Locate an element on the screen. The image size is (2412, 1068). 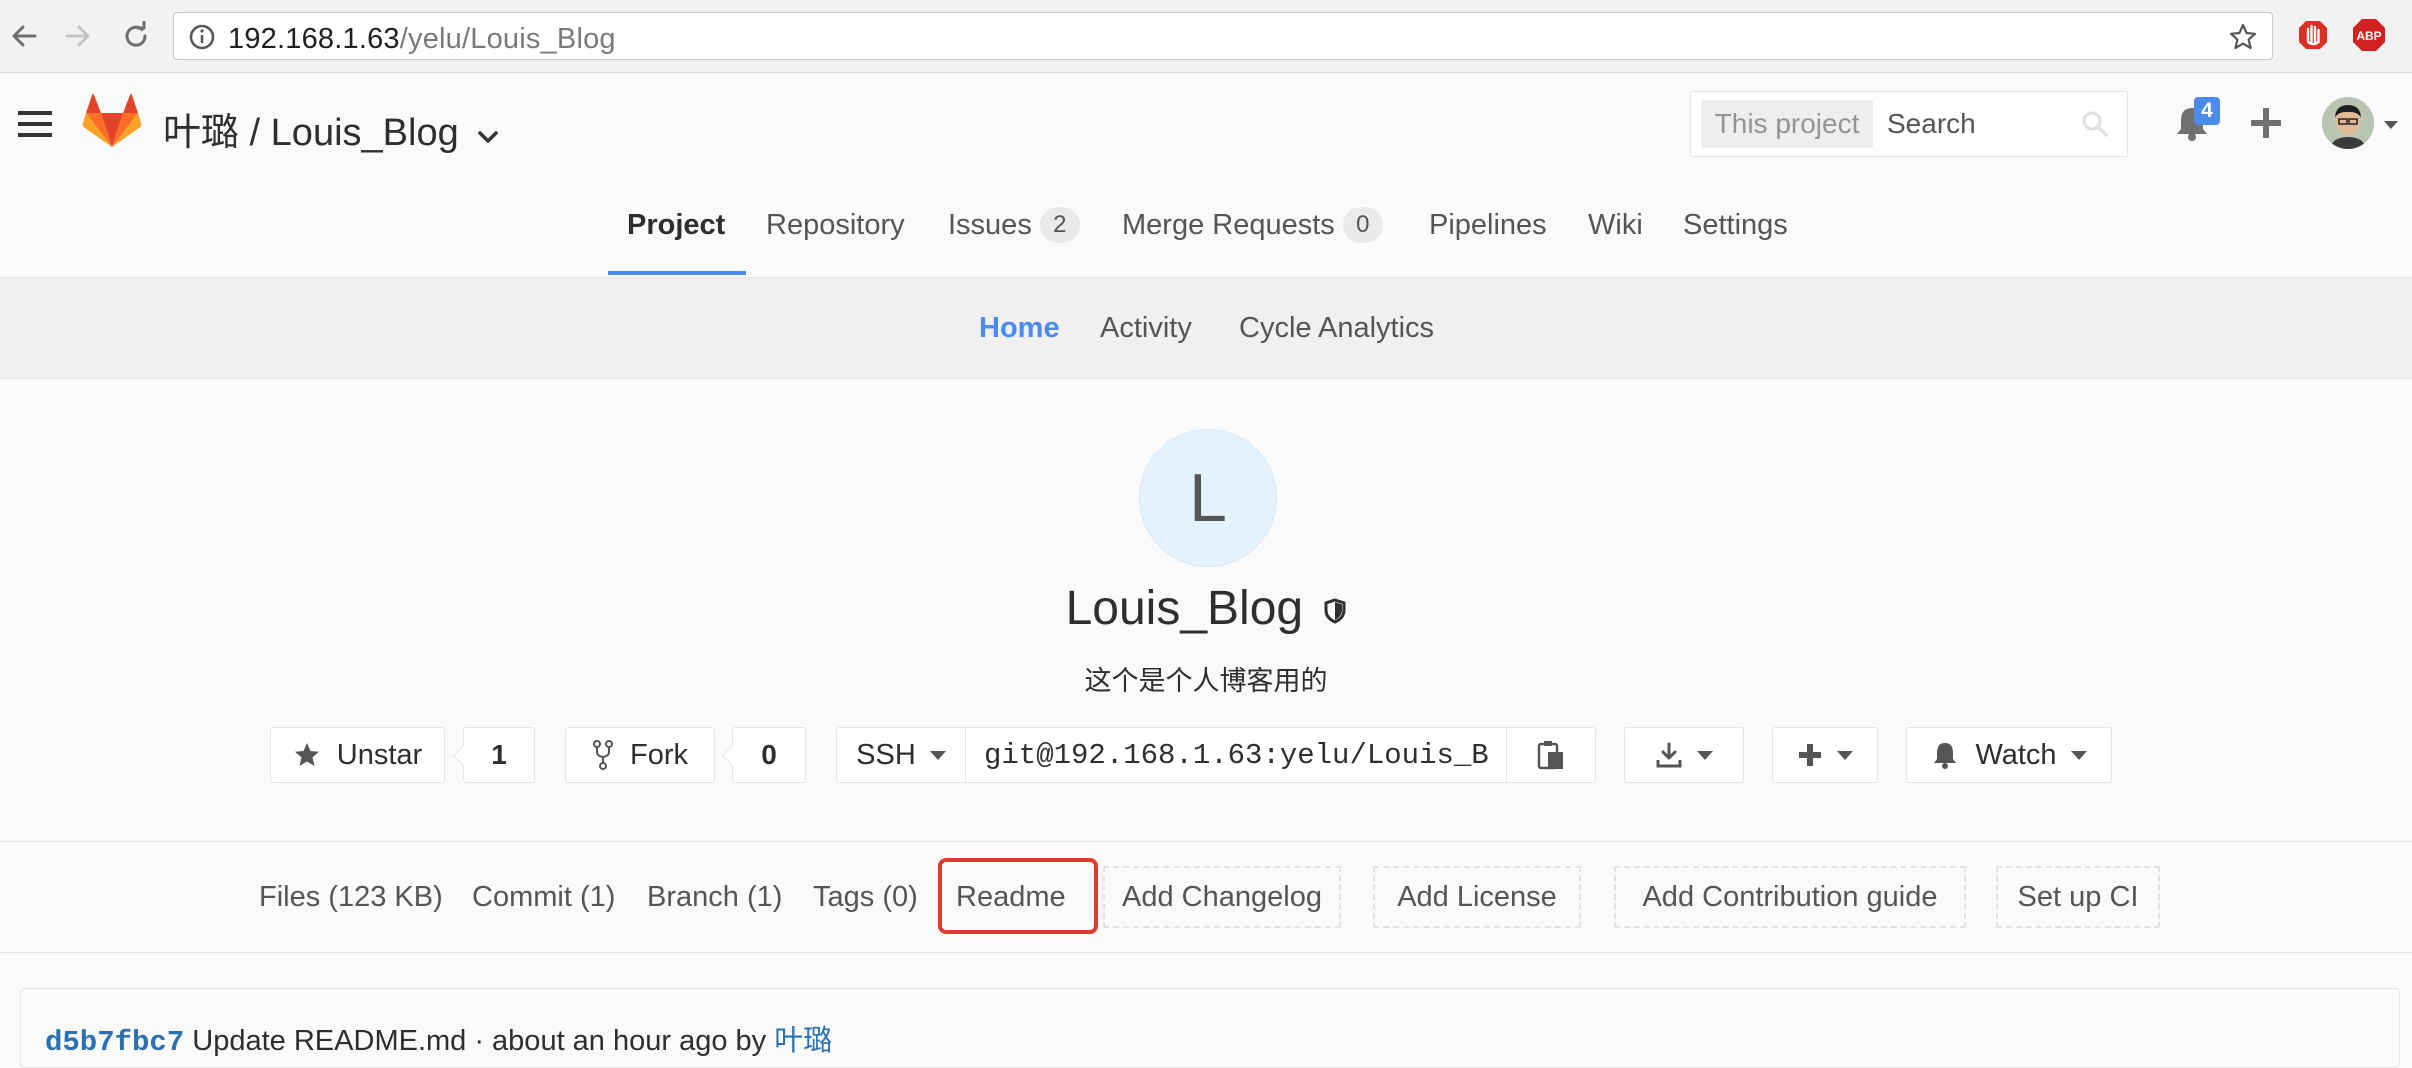
branches-link: Branch (1) is located at coordinates (714, 897).